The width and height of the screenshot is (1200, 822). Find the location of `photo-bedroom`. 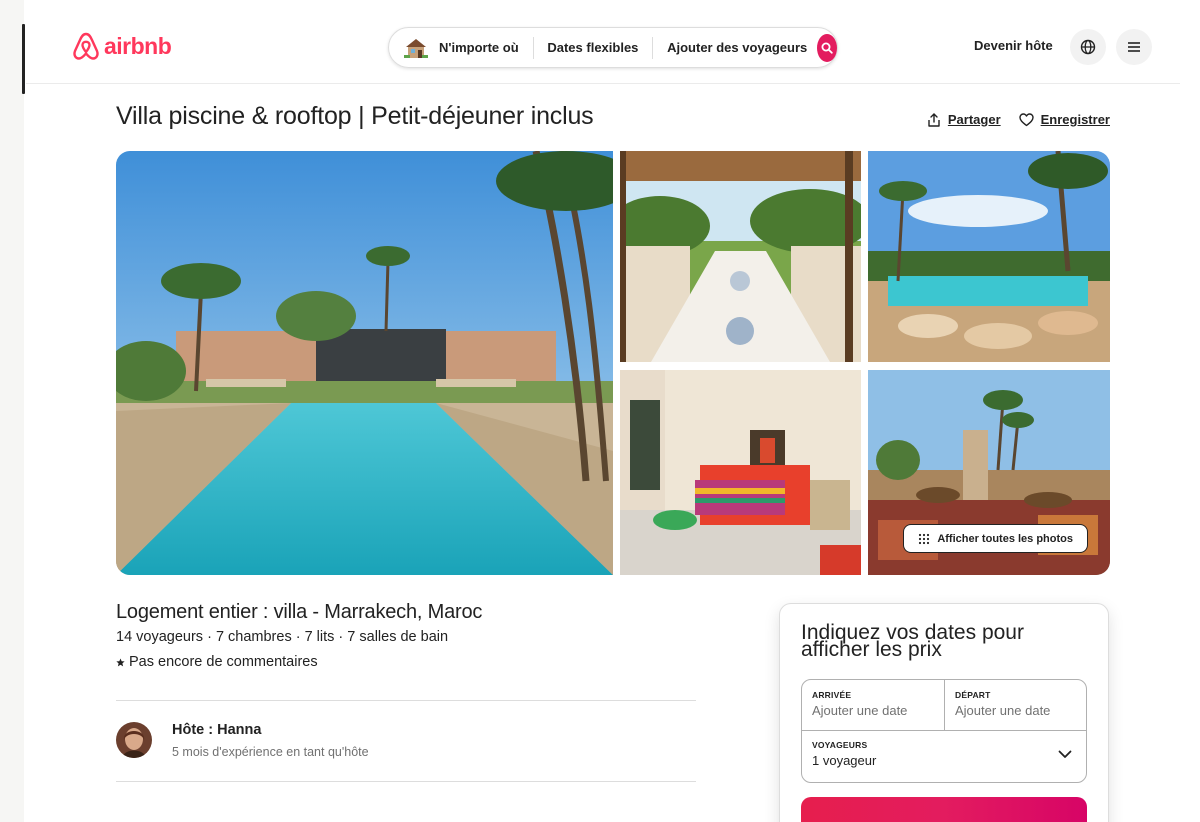

photo-bedroom is located at coordinates (740, 472).